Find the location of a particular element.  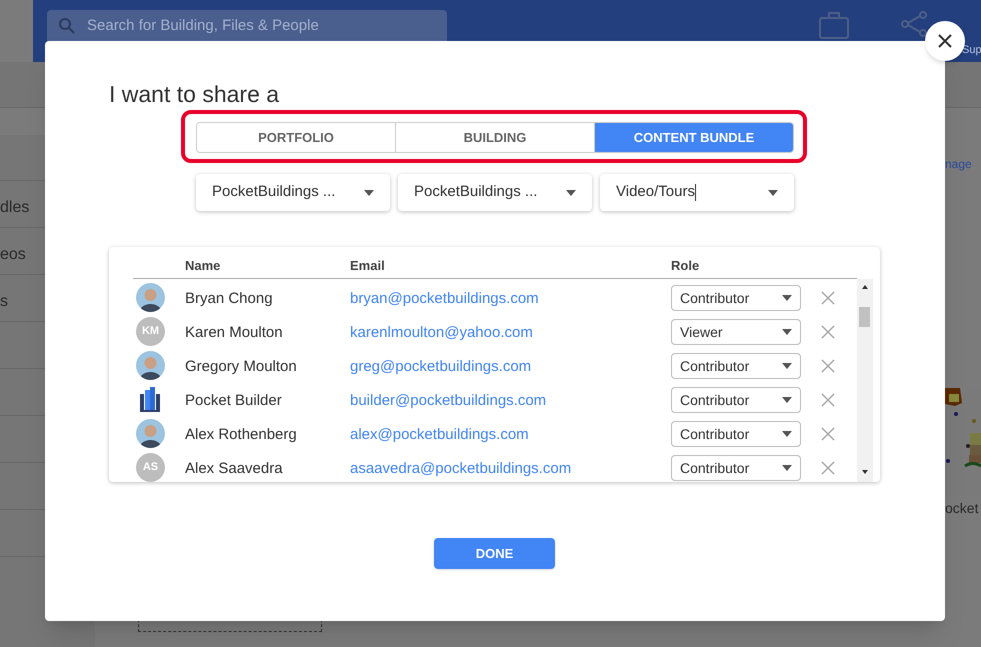

user-name: Alex Saavedra is located at coordinates (234, 469).